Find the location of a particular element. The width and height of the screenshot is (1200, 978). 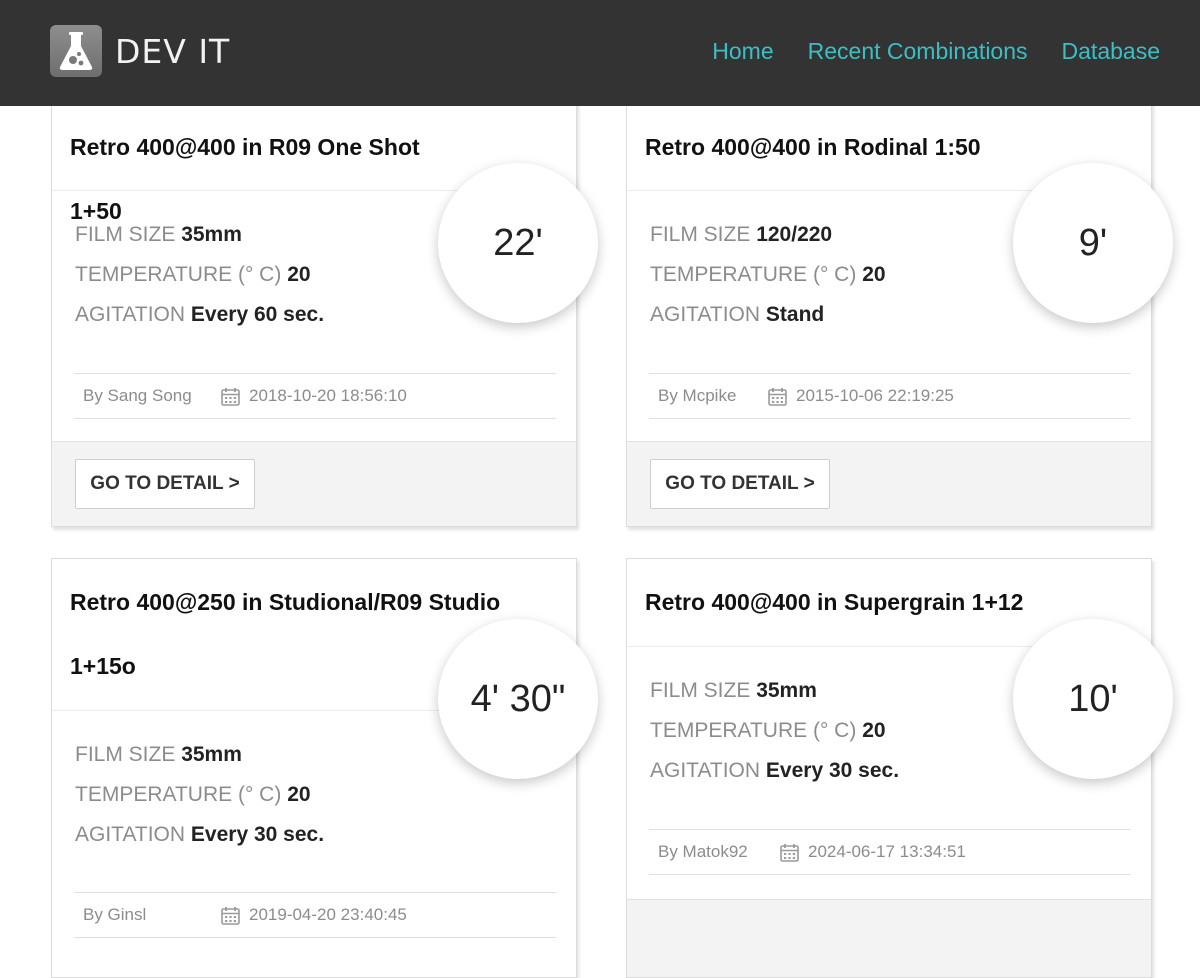

author: By Ginsl is located at coordinates (147, 915).